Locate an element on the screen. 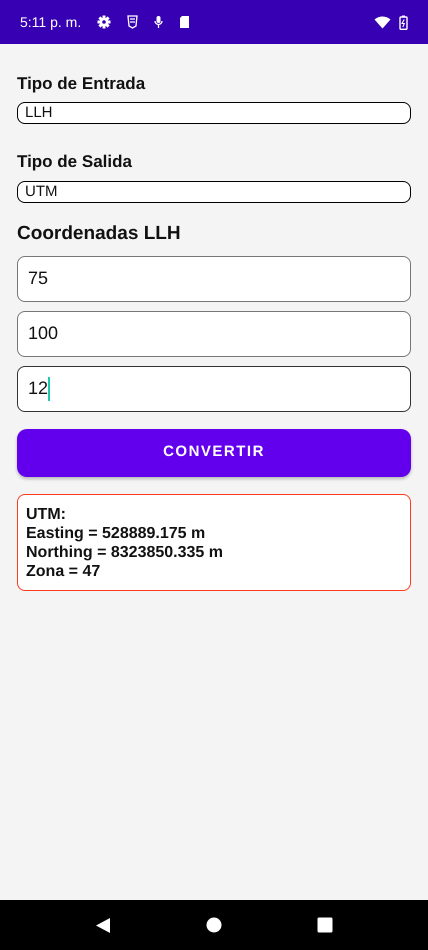  wifi-icon is located at coordinates (382, 22).